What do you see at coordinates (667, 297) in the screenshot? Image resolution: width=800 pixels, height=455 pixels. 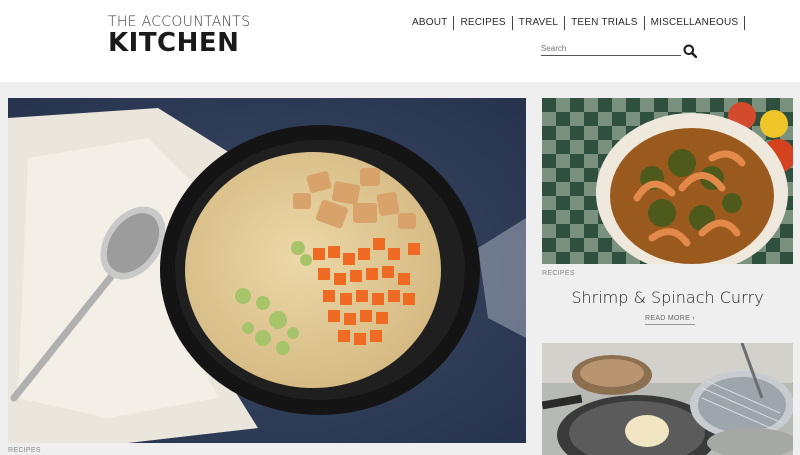 I see `card-title: Shrimp & Spinach Curry` at bounding box center [667, 297].